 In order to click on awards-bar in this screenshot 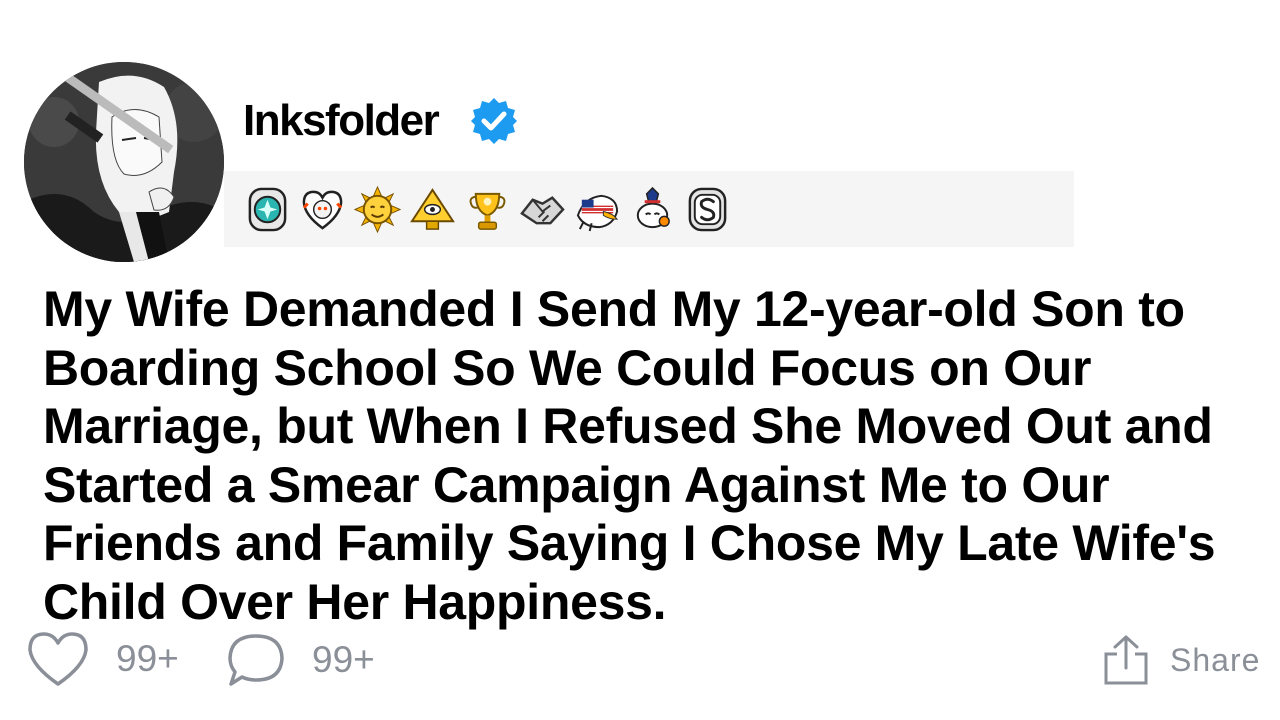, I will do `click(649, 209)`.